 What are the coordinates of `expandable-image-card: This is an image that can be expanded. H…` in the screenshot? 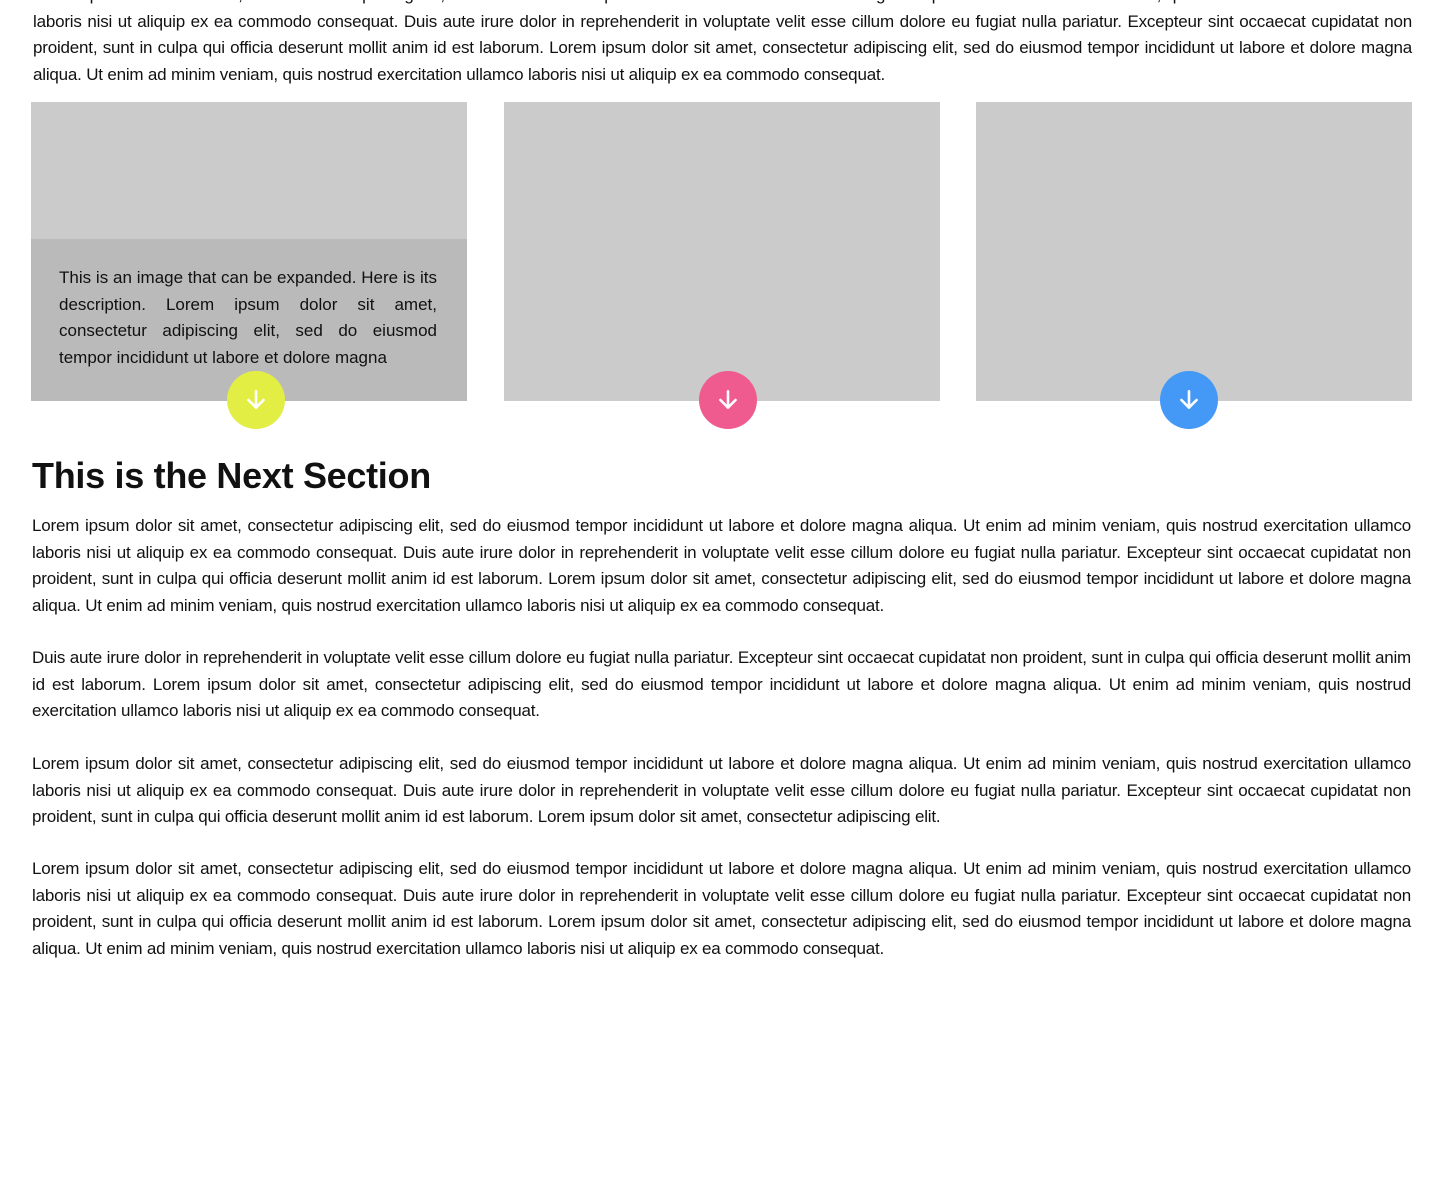 It's located at (249, 251).